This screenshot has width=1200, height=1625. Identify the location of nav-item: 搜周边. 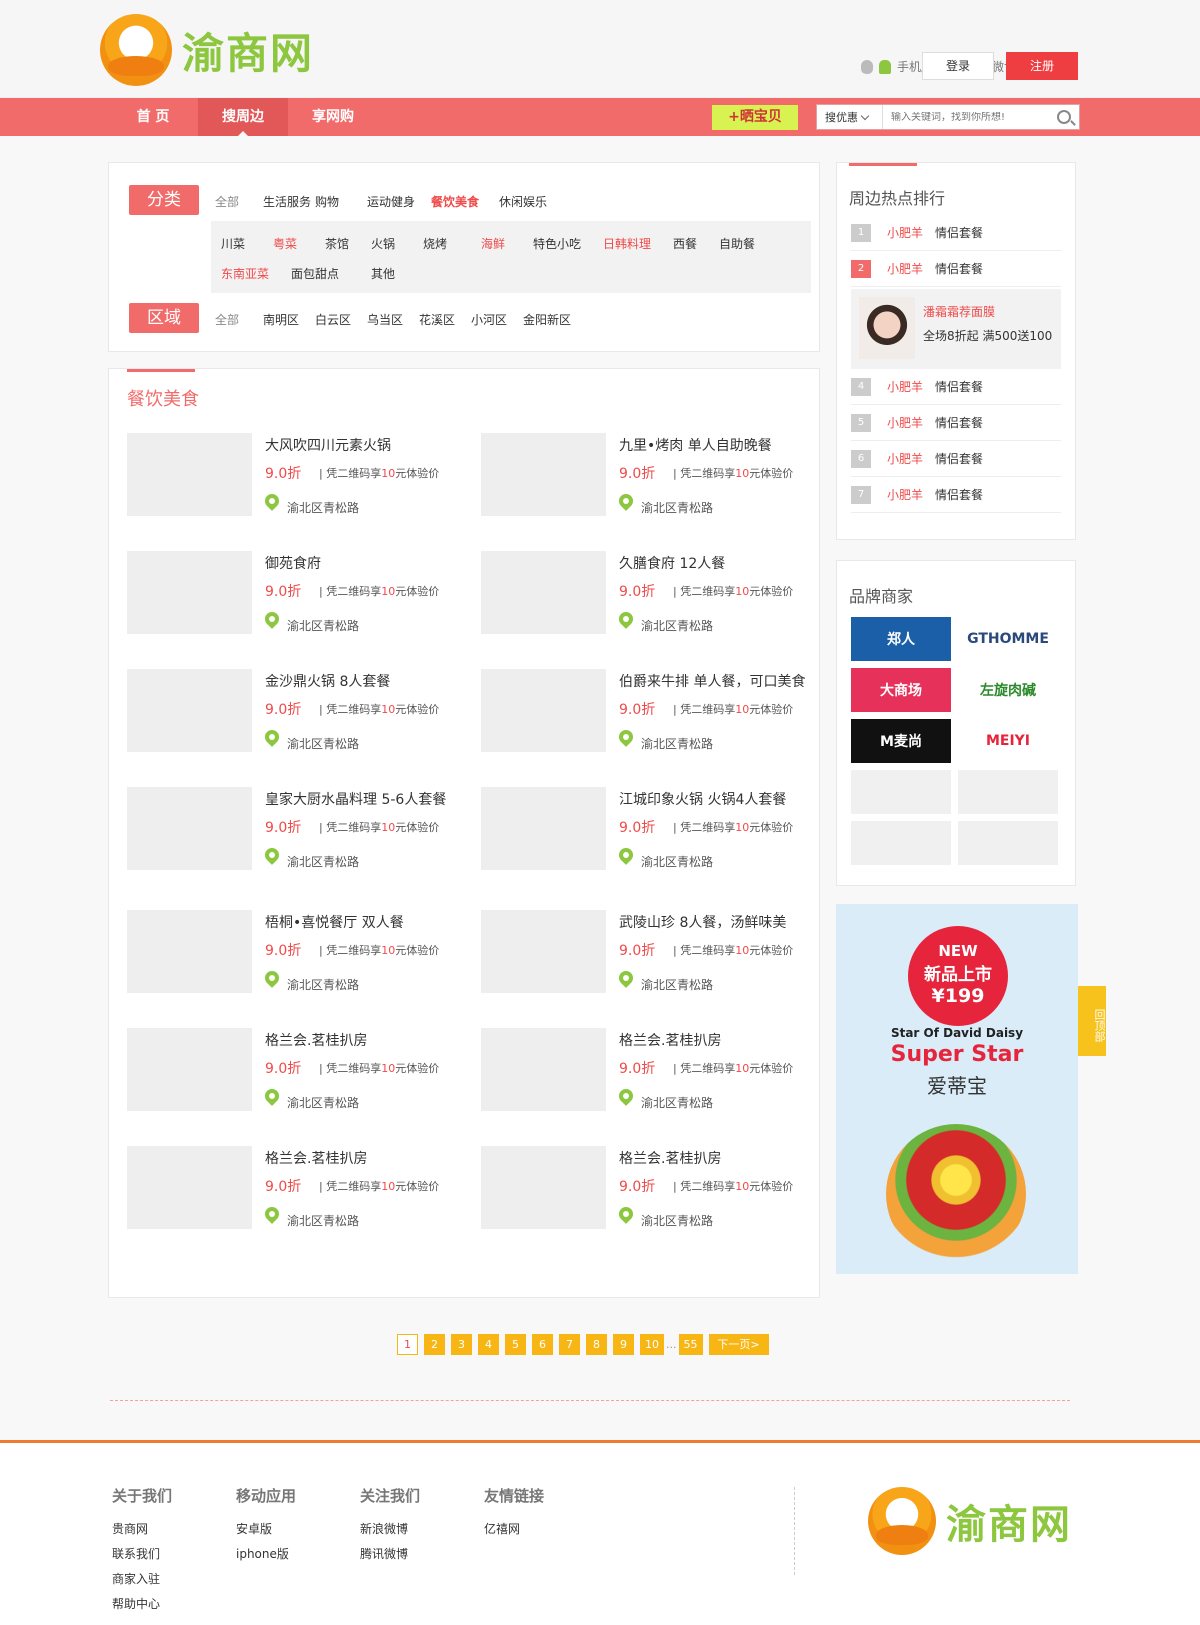
(243, 117).